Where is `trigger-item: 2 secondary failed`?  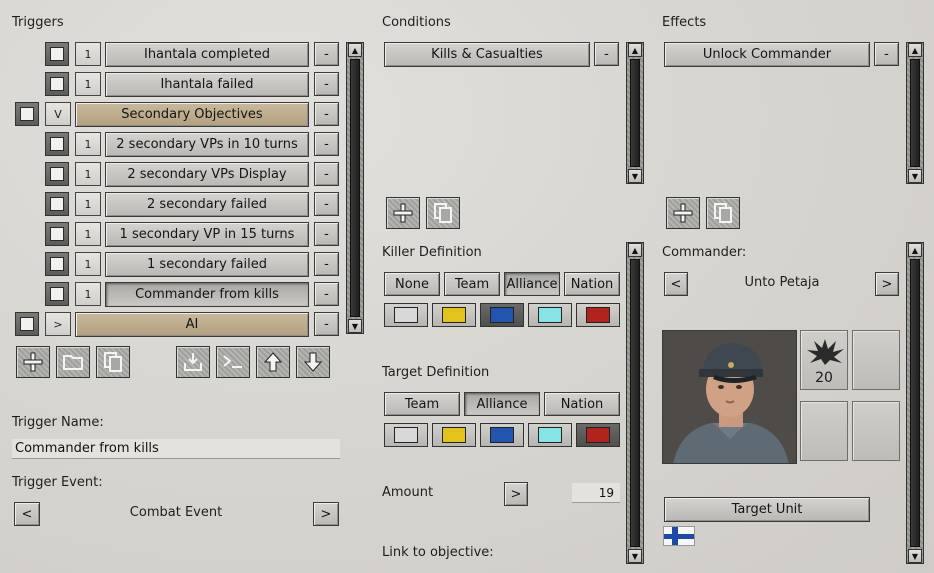 trigger-item: 2 secondary failed is located at coordinates (207, 204).